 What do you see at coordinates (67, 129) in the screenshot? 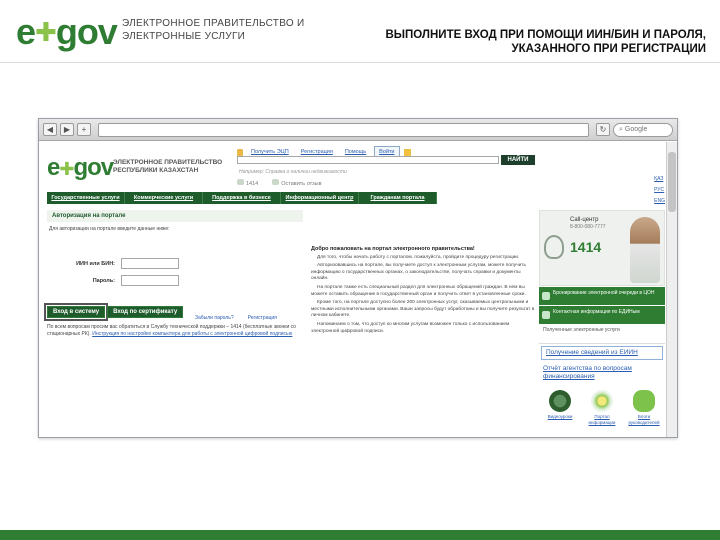
I see `forward-icon: ▶` at bounding box center [67, 129].